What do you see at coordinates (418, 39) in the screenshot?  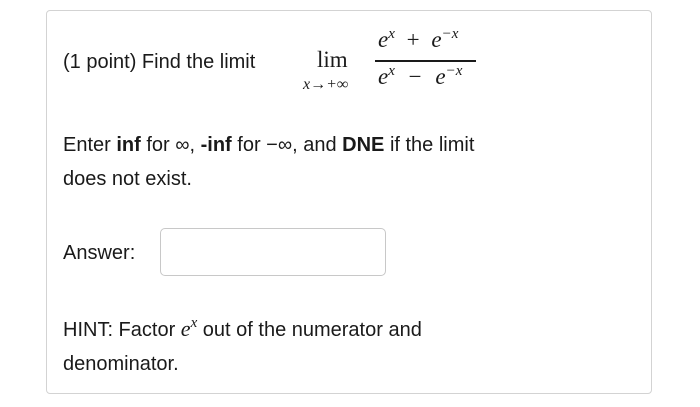 I see `numerator: ex + e−x` at bounding box center [418, 39].